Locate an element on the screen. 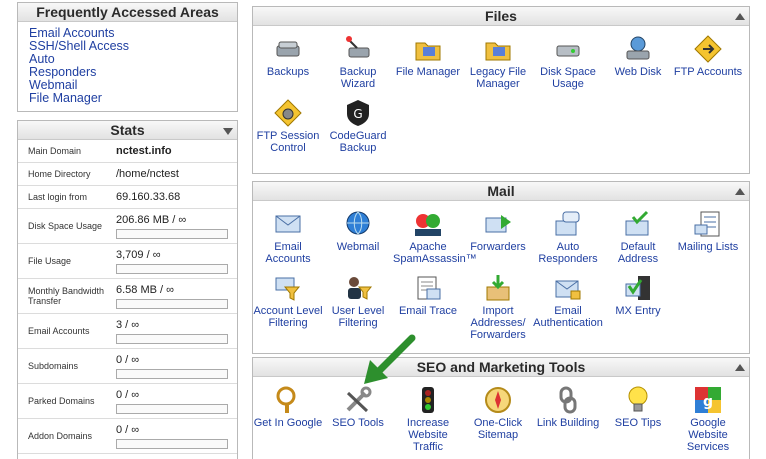 This screenshot has height=459, width=766. codeguard-icon: G is located at coordinates (358, 113).